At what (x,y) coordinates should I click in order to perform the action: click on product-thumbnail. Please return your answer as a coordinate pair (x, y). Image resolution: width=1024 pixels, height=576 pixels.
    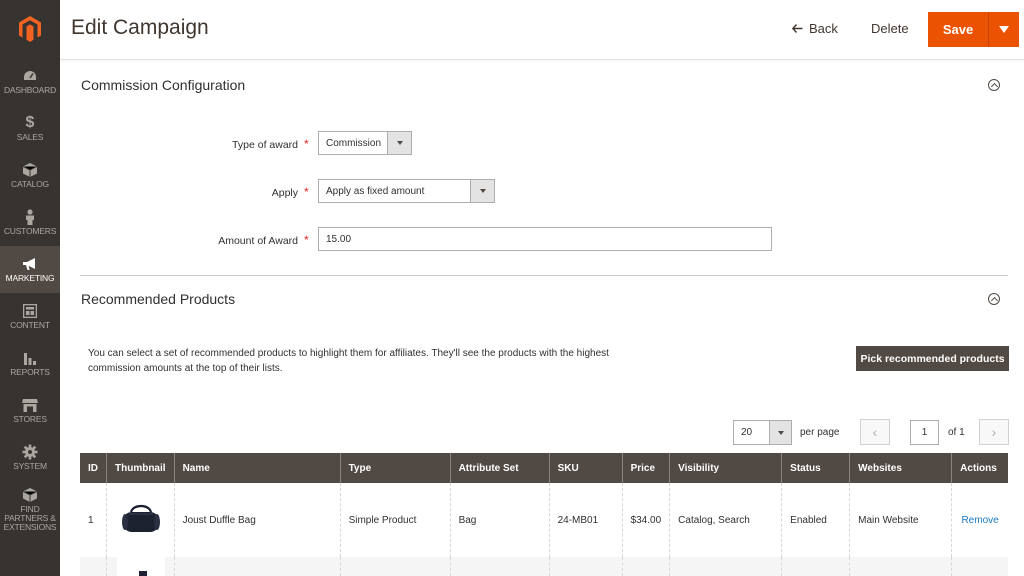
    Looking at the image, I should click on (141, 520).